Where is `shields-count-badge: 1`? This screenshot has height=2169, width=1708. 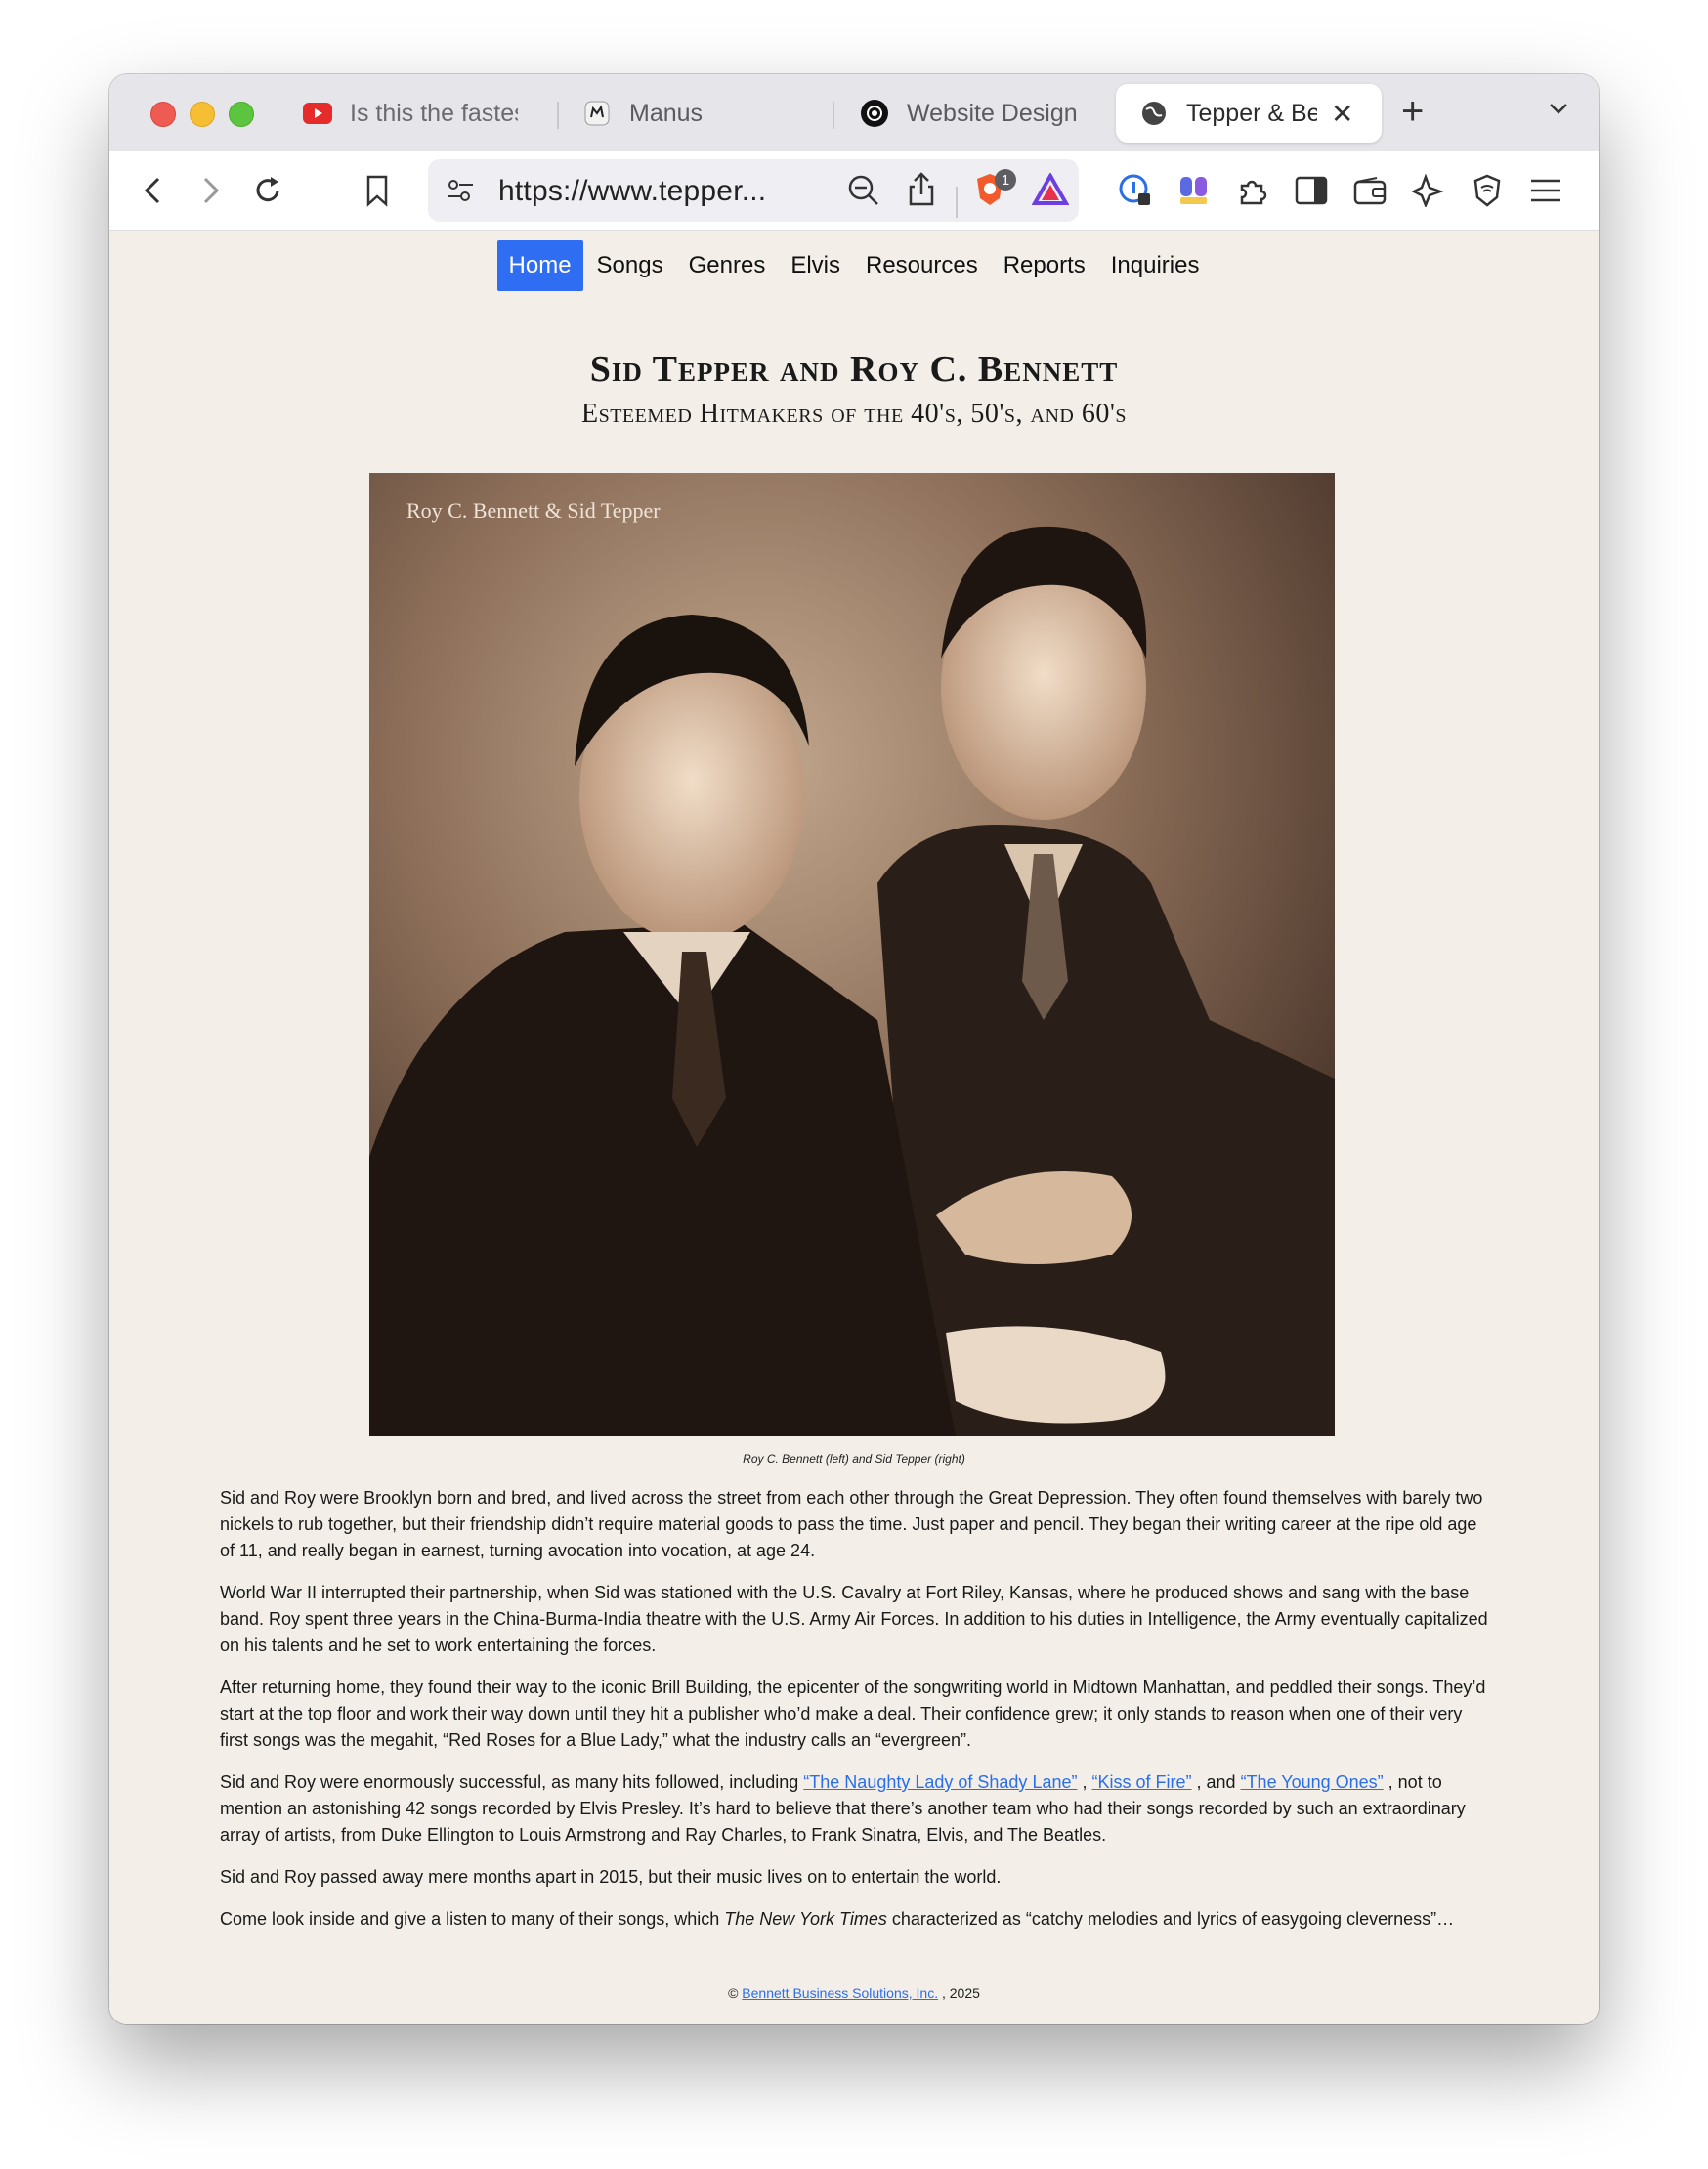 shields-count-badge: 1 is located at coordinates (1005, 180).